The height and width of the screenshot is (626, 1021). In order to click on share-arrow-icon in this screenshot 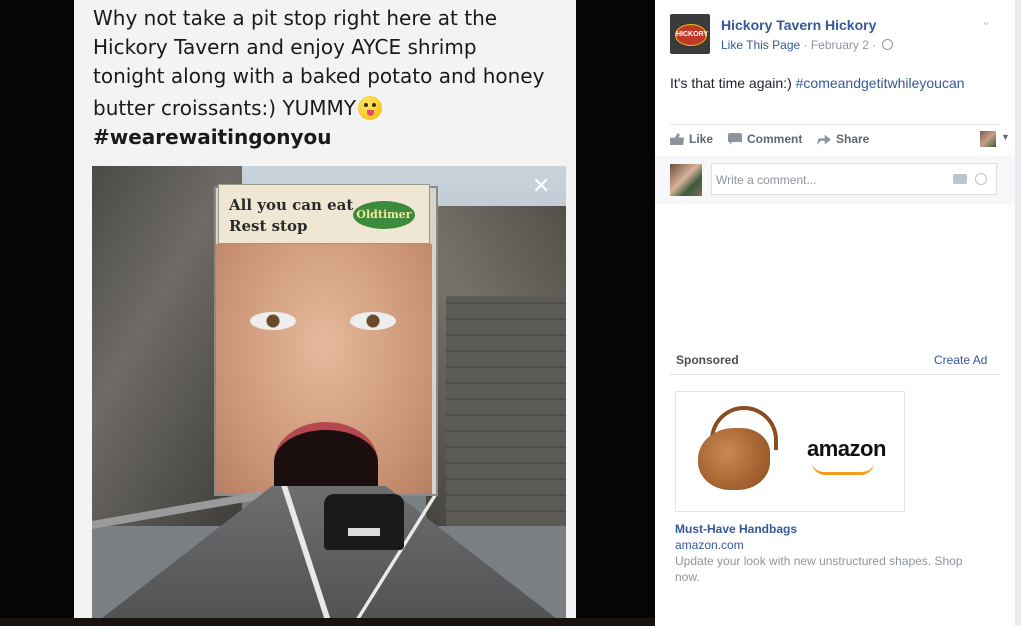, I will do `click(824, 139)`.